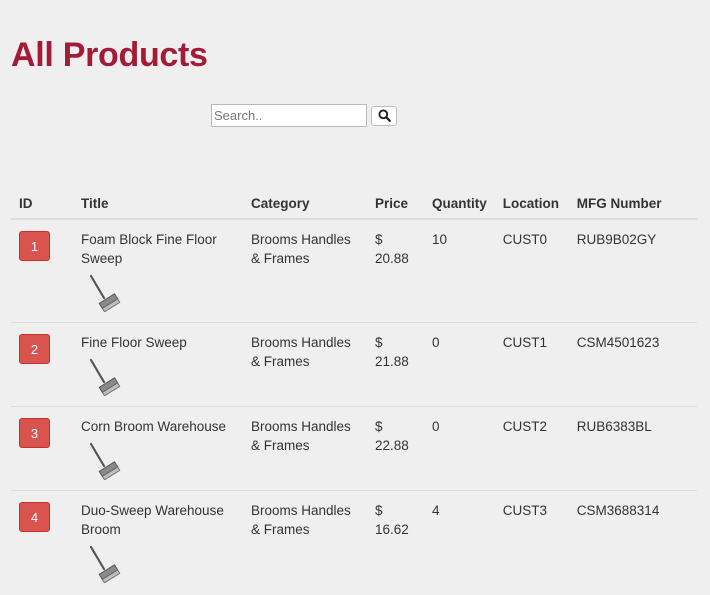  I want to click on product-title: Corn Broom Warehouse, so click(154, 426).